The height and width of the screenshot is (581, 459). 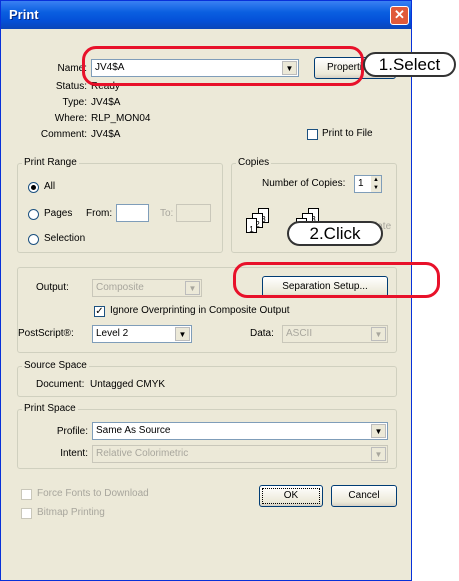 I want to click on select-highlight-oval, so click(x=223, y=66).